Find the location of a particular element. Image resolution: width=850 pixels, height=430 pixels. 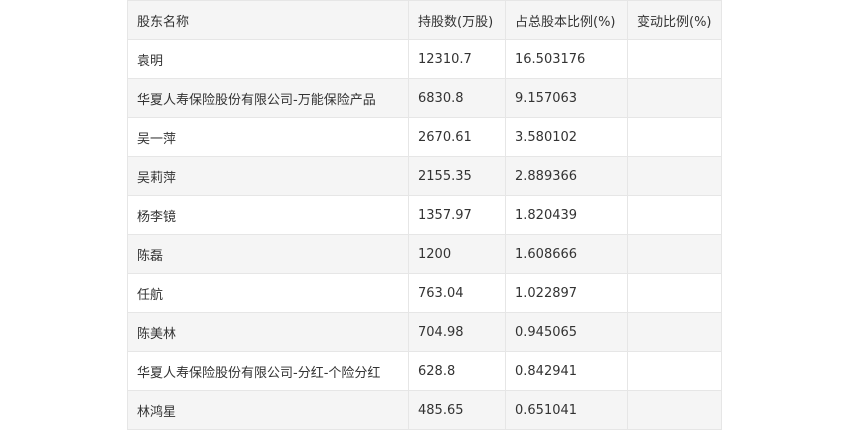

shareholder-name-cell: 杨李镜 is located at coordinates (268, 215).